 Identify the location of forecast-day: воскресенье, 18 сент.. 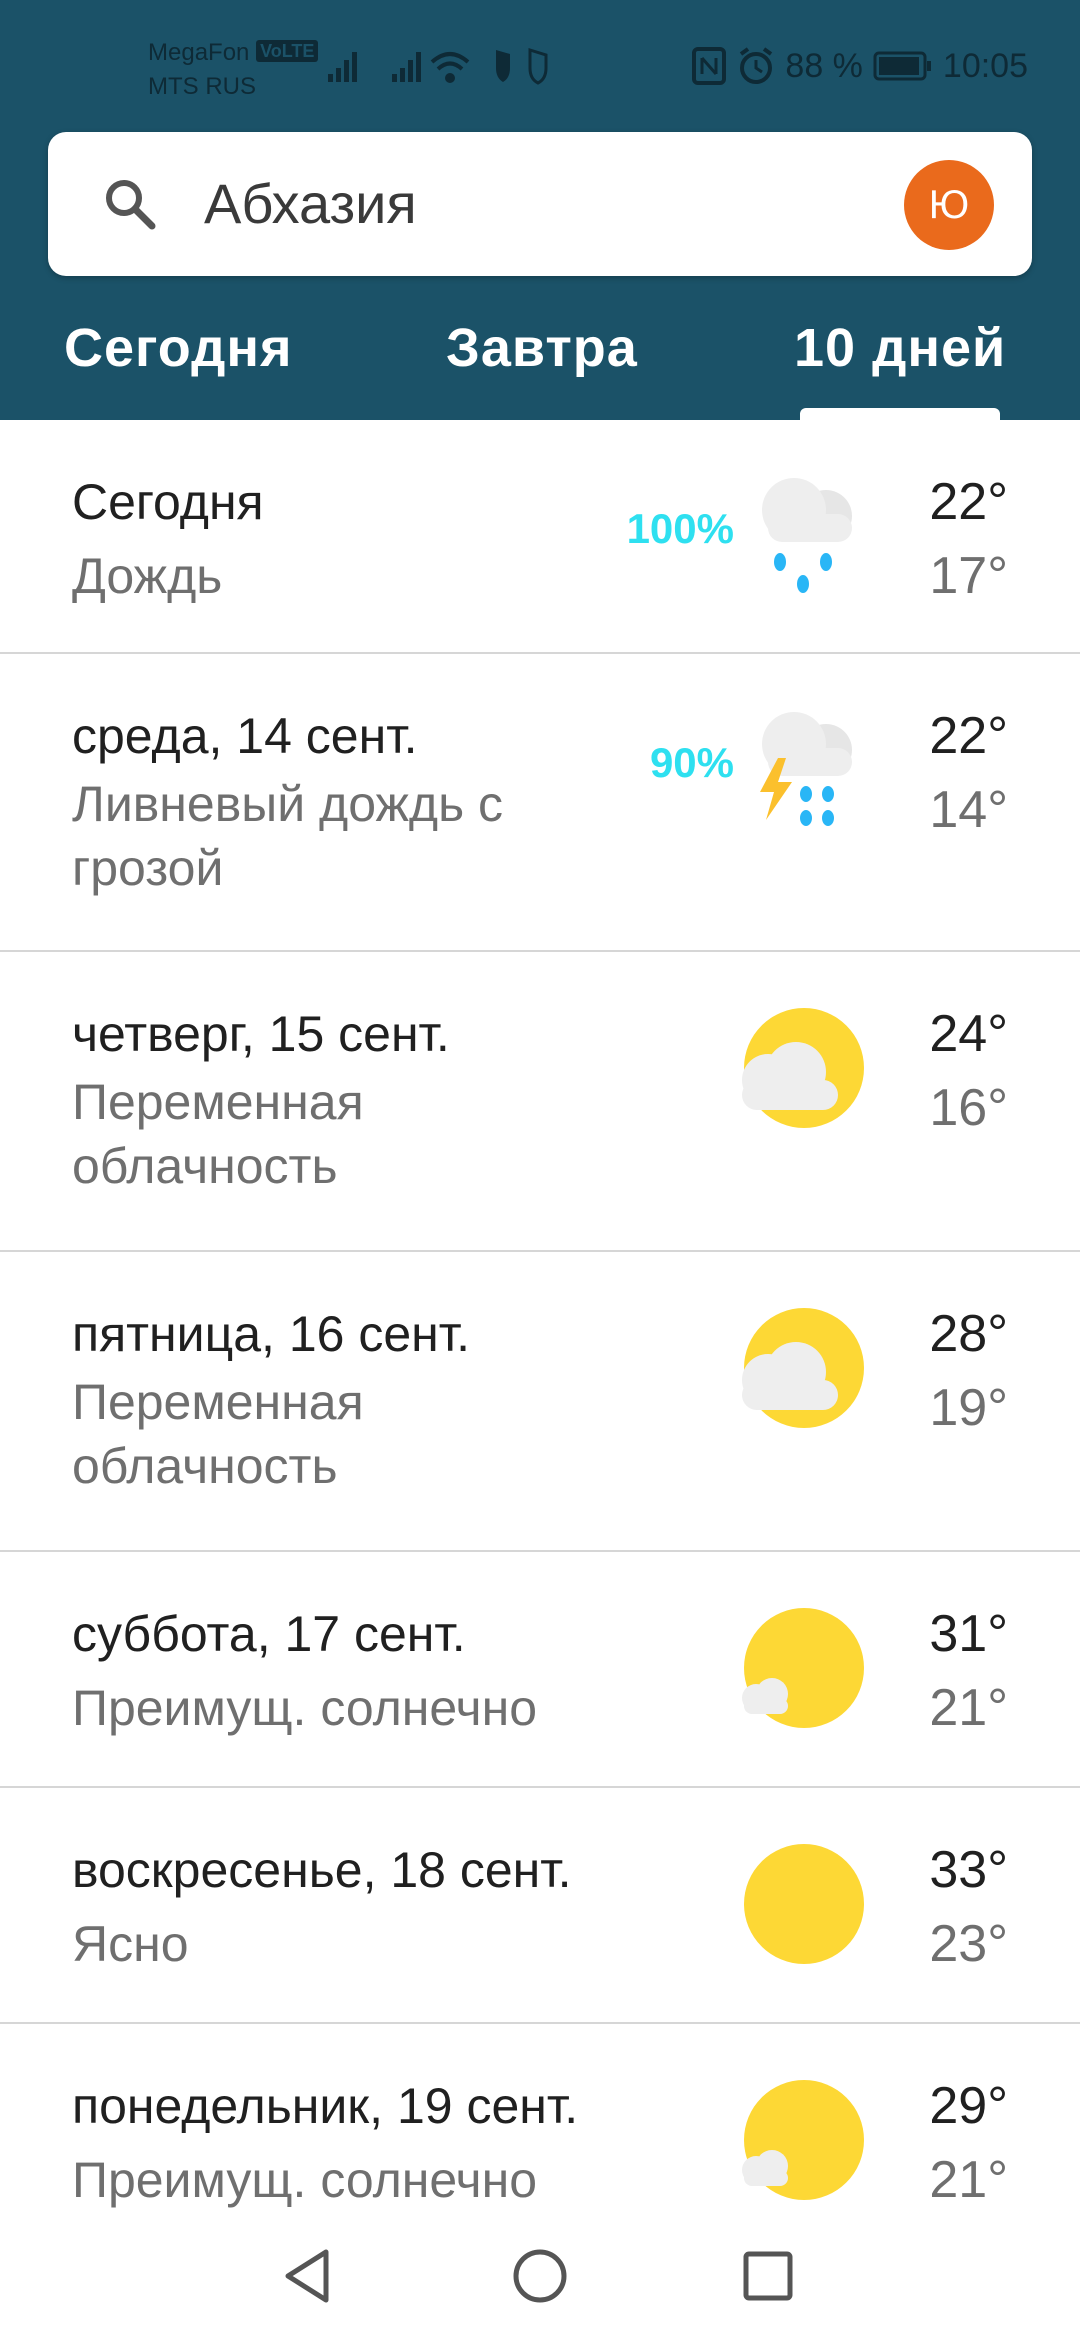
(322, 1870).